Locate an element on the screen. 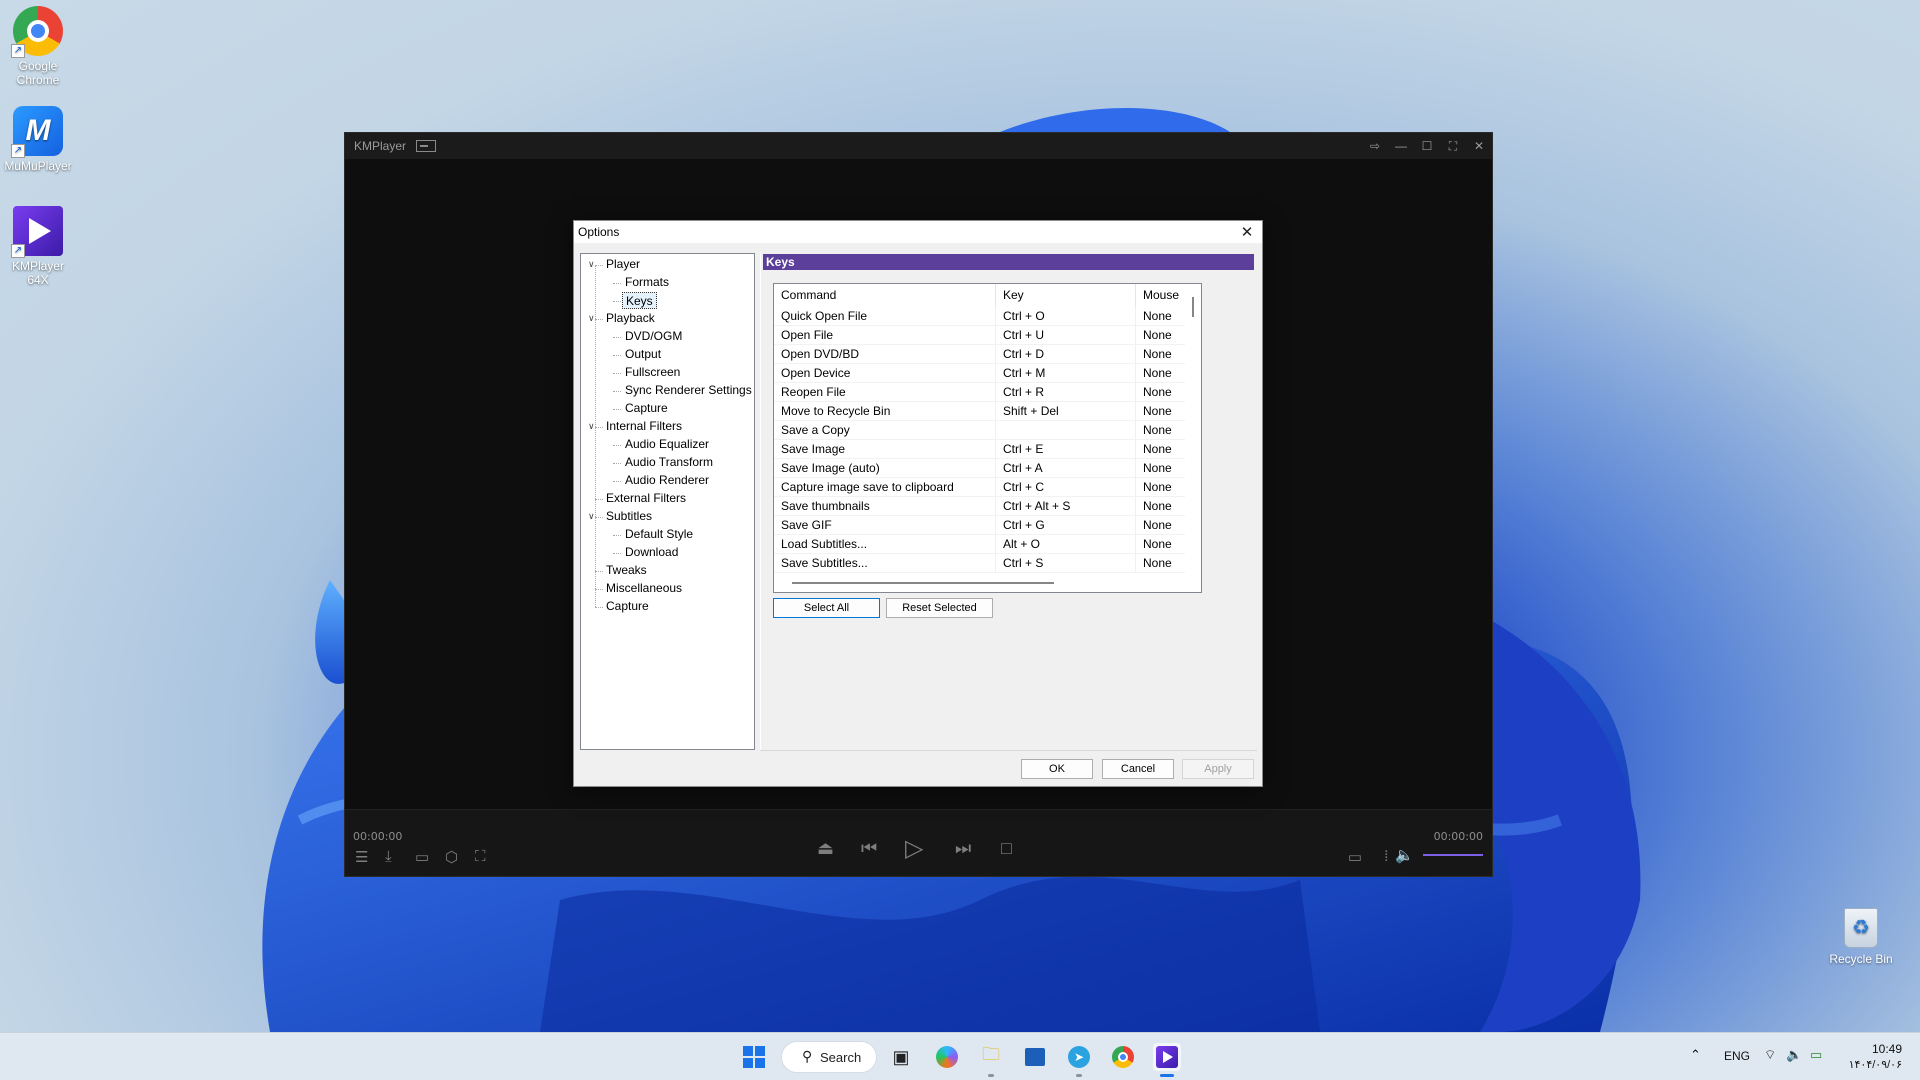  desktop-icon-recycle-bin: ♻ Recycle Bin is located at coordinates (1861, 937).